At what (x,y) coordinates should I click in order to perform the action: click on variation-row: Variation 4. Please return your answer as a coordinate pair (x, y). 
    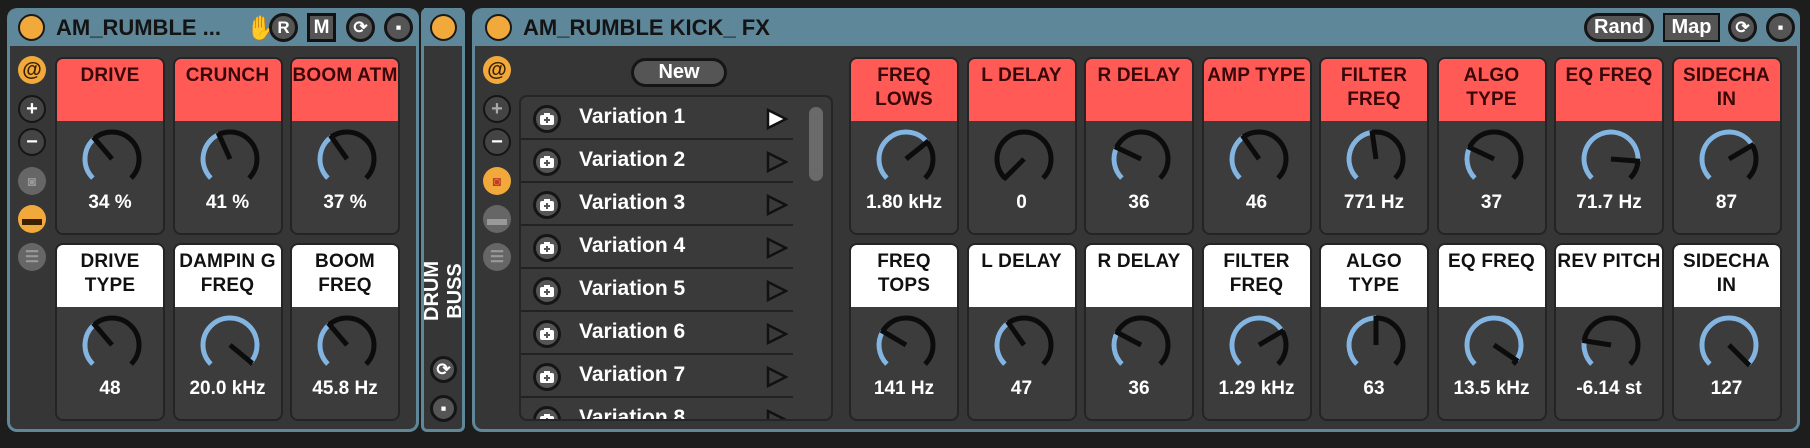
    Looking at the image, I should click on (657, 247).